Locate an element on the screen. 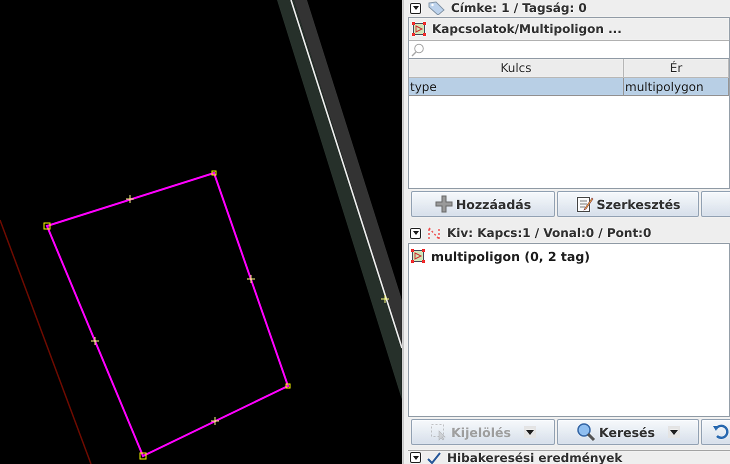 This screenshot has width=730, height=464. selection-icon is located at coordinates (434, 233).